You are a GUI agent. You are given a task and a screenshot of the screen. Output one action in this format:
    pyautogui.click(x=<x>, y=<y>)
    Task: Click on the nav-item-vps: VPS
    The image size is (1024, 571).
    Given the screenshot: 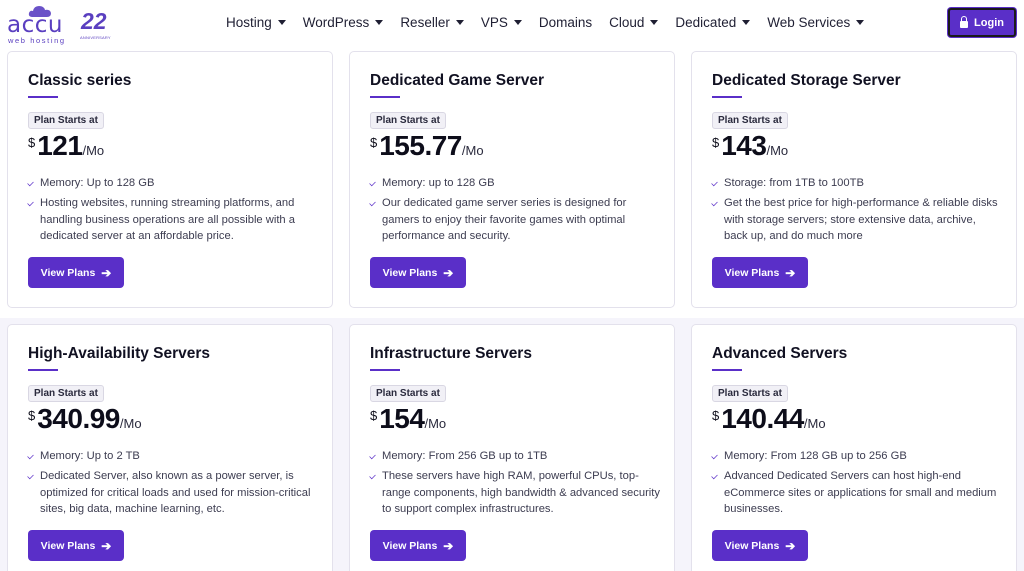 What is the action you would take?
    pyautogui.click(x=501, y=22)
    